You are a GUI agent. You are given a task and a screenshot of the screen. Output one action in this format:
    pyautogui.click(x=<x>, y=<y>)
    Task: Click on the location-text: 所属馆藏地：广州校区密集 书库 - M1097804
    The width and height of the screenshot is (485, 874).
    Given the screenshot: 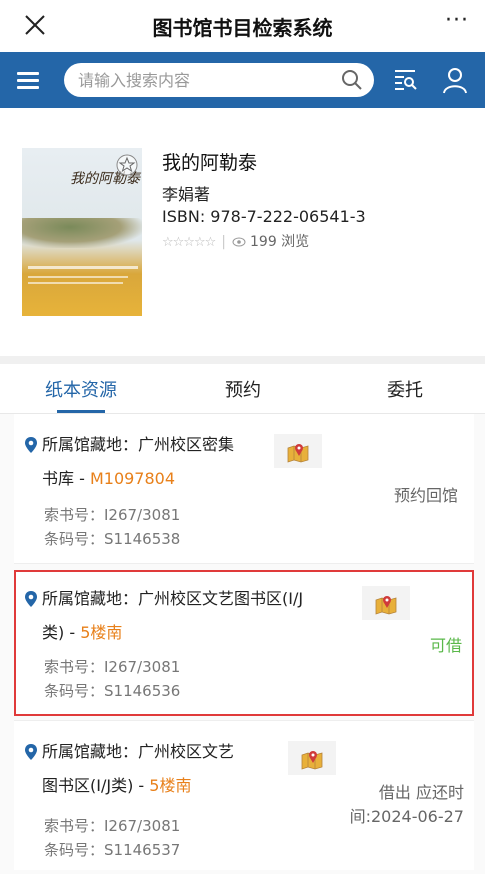 What is the action you would take?
    pyautogui.click(x=157, y=462)
    